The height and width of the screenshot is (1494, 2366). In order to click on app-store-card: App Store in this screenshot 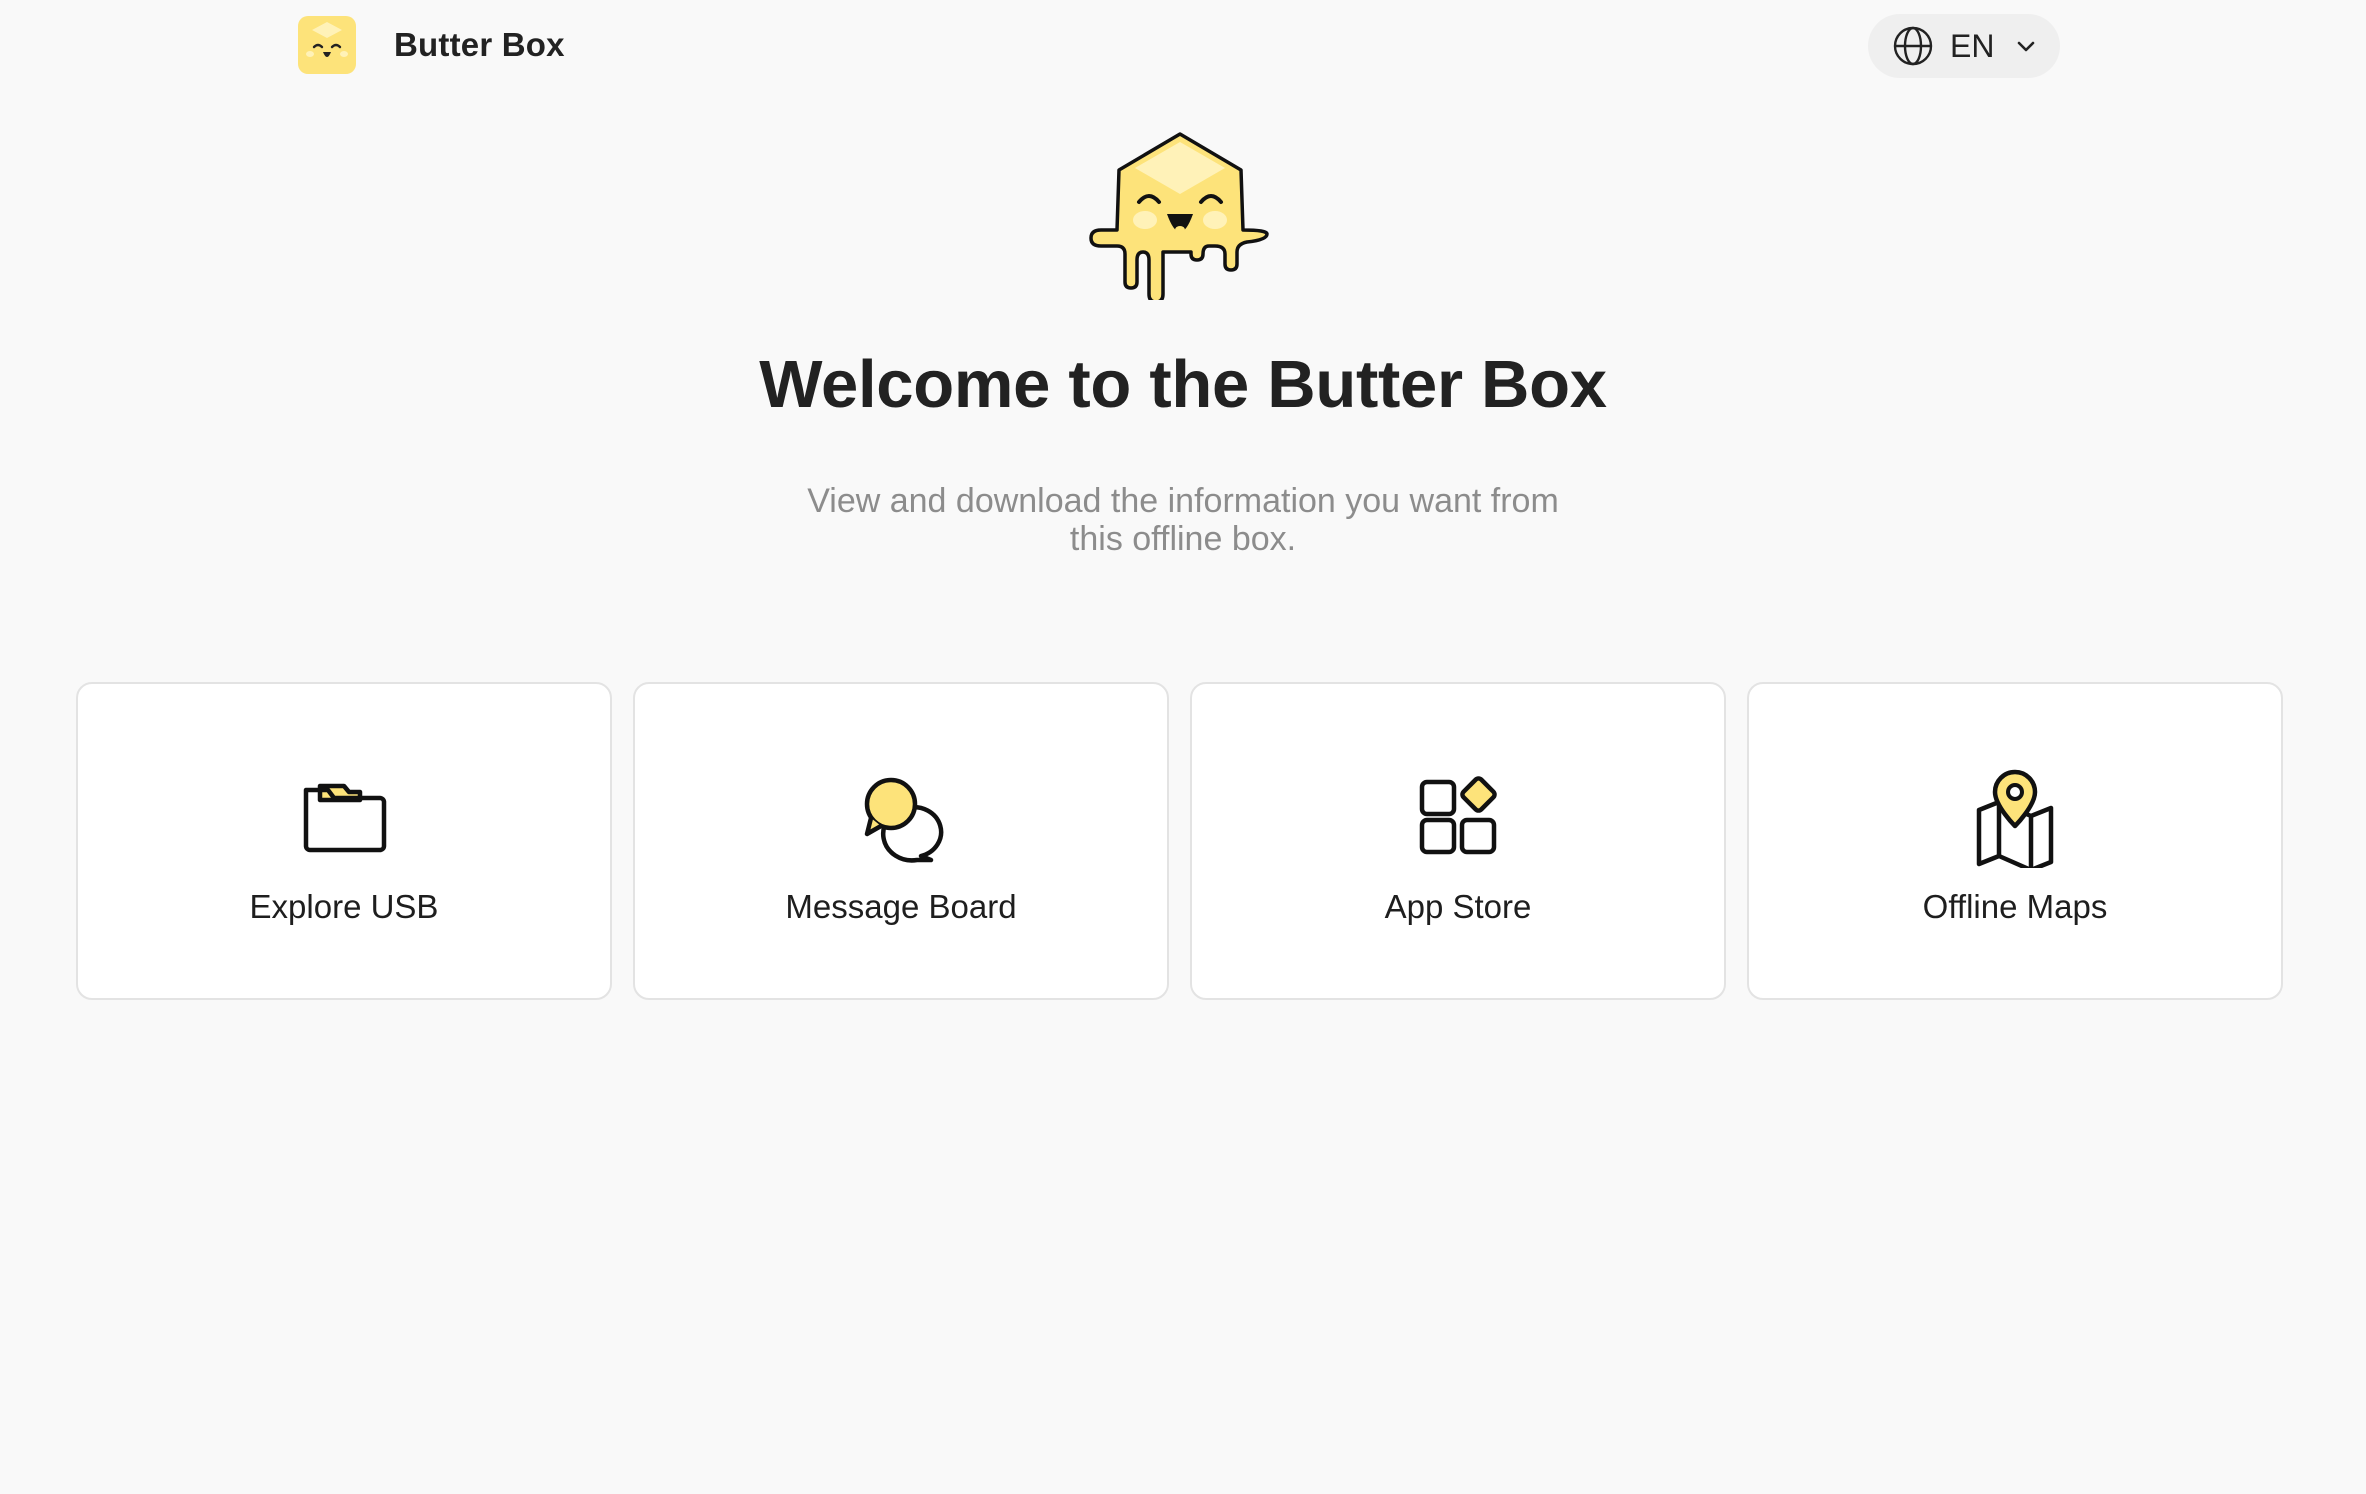, I will do `click(1458, 841)`.